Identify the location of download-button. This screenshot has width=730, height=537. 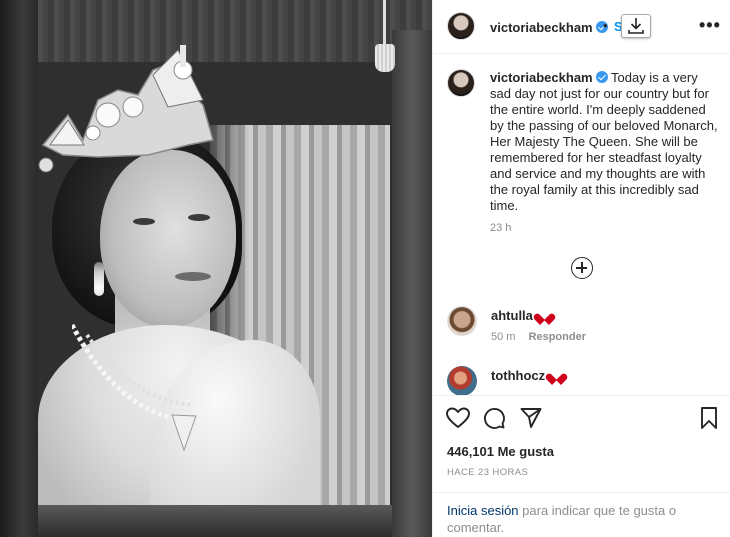
(636, 26).